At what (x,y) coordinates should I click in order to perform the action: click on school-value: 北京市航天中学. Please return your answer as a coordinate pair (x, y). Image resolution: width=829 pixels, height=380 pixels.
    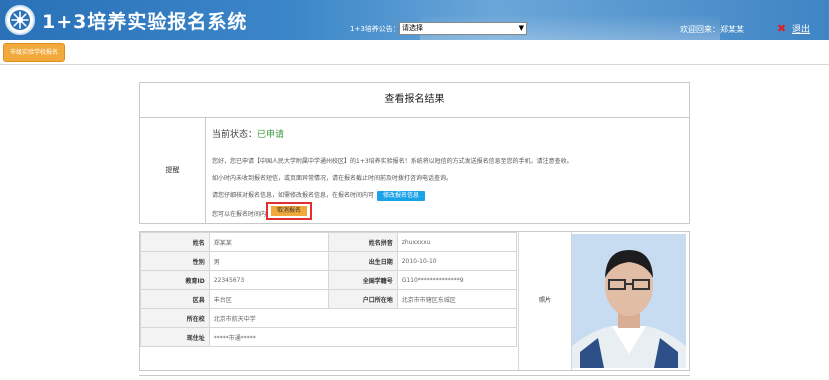
    Looking at the image, I should click on (363, 318).